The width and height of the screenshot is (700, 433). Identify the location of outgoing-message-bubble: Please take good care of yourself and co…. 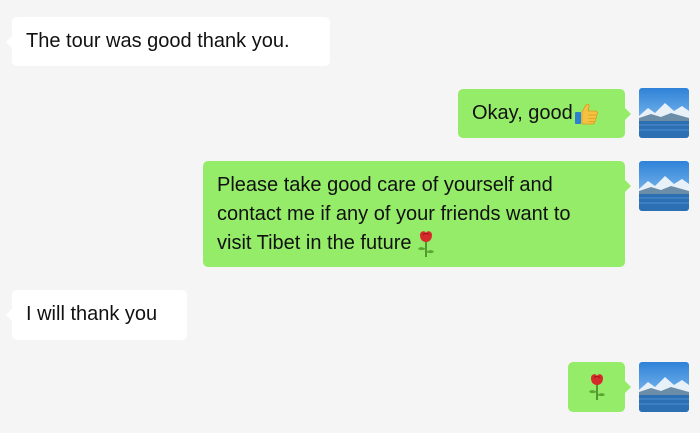
(417, 214).